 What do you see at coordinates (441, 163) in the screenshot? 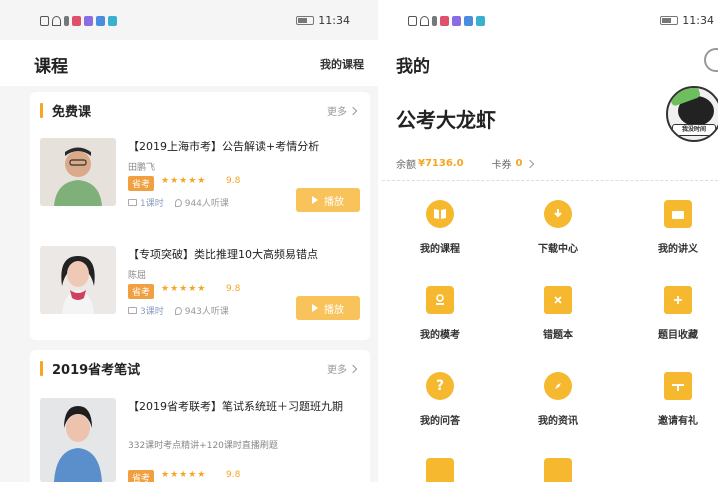
I see `balance-value: ¥7136.0` at bounding box center [441, 163].